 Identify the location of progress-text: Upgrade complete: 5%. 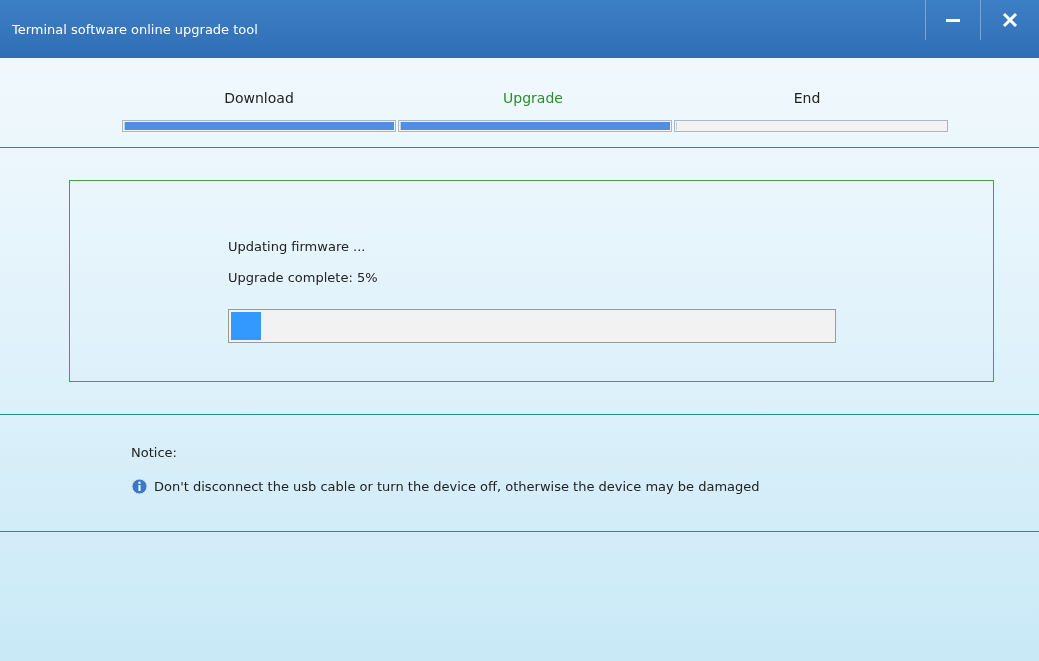
(303, 277).